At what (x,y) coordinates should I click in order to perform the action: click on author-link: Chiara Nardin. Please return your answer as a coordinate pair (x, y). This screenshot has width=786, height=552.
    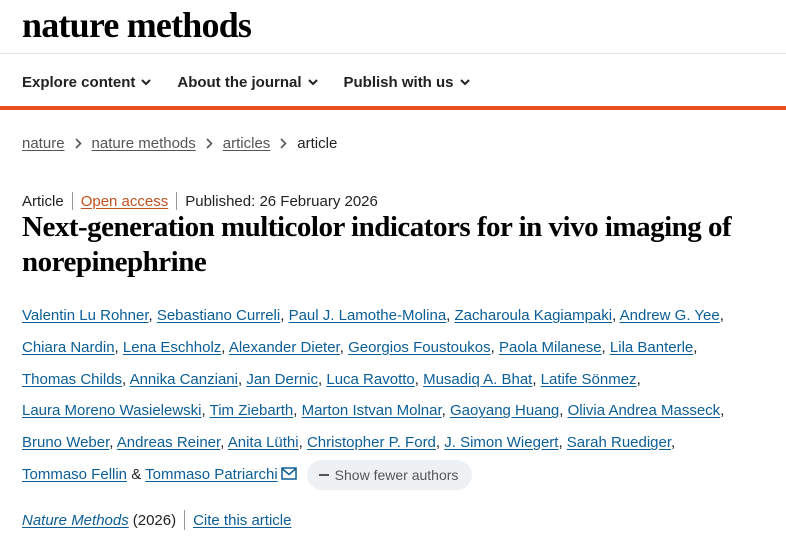
    Looking at the image, I should click on (68, 347).